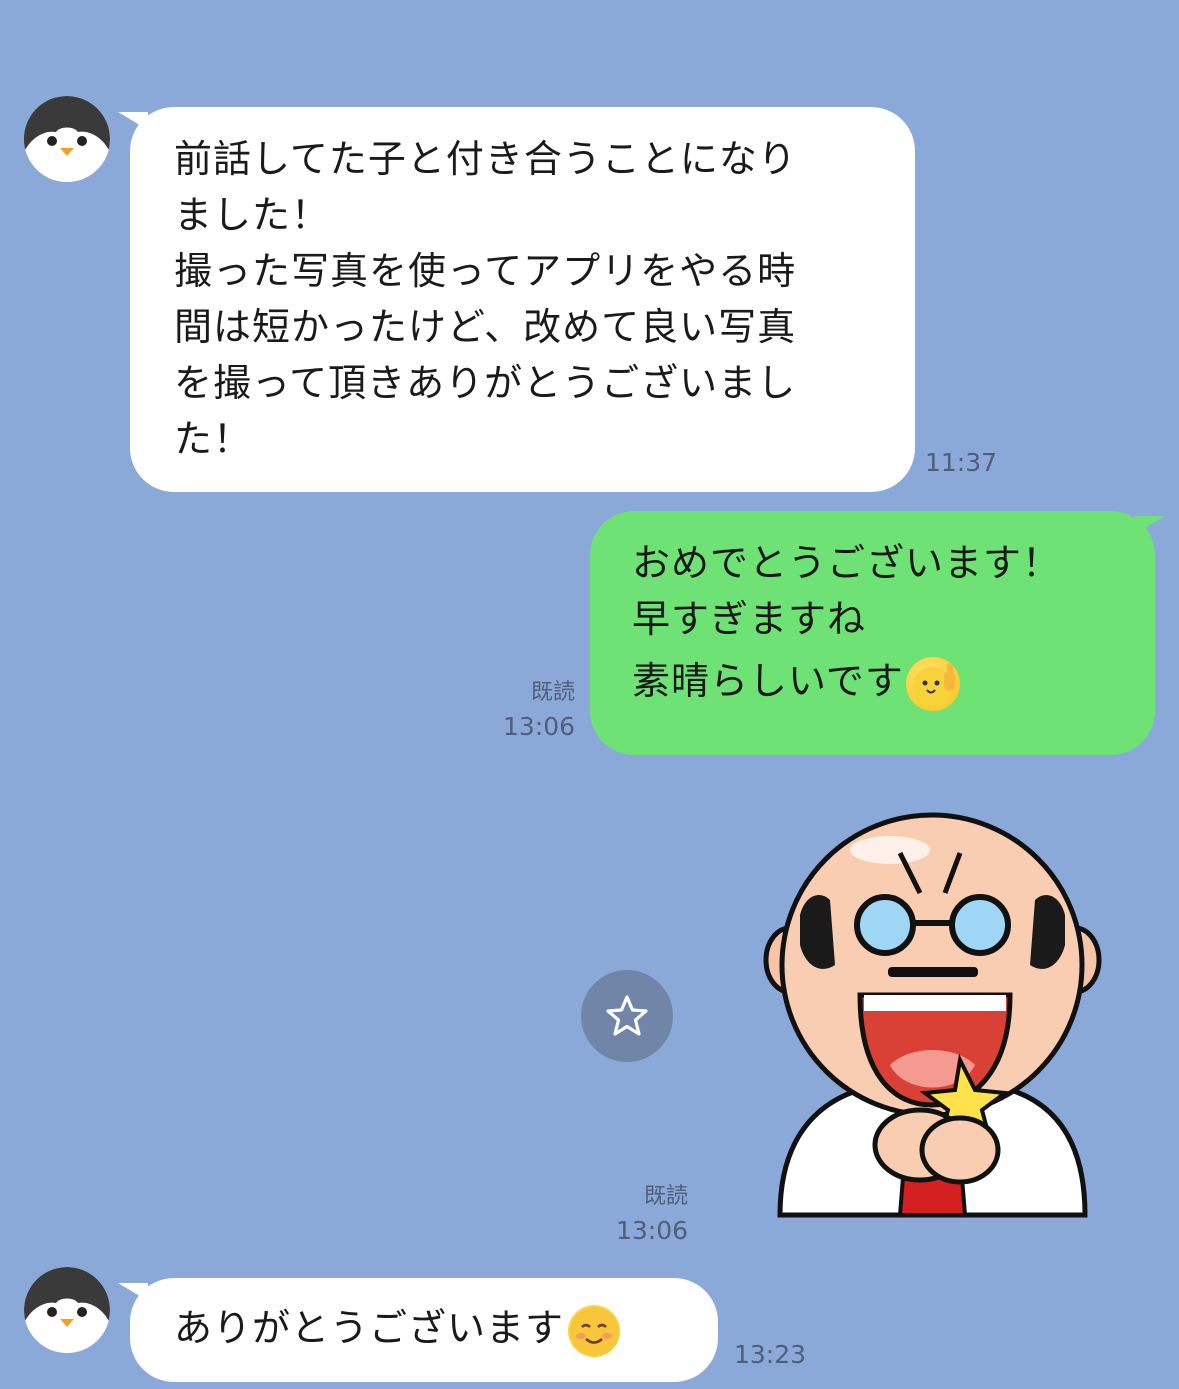  I want to click on message-text: ました！, so click(252, 215).